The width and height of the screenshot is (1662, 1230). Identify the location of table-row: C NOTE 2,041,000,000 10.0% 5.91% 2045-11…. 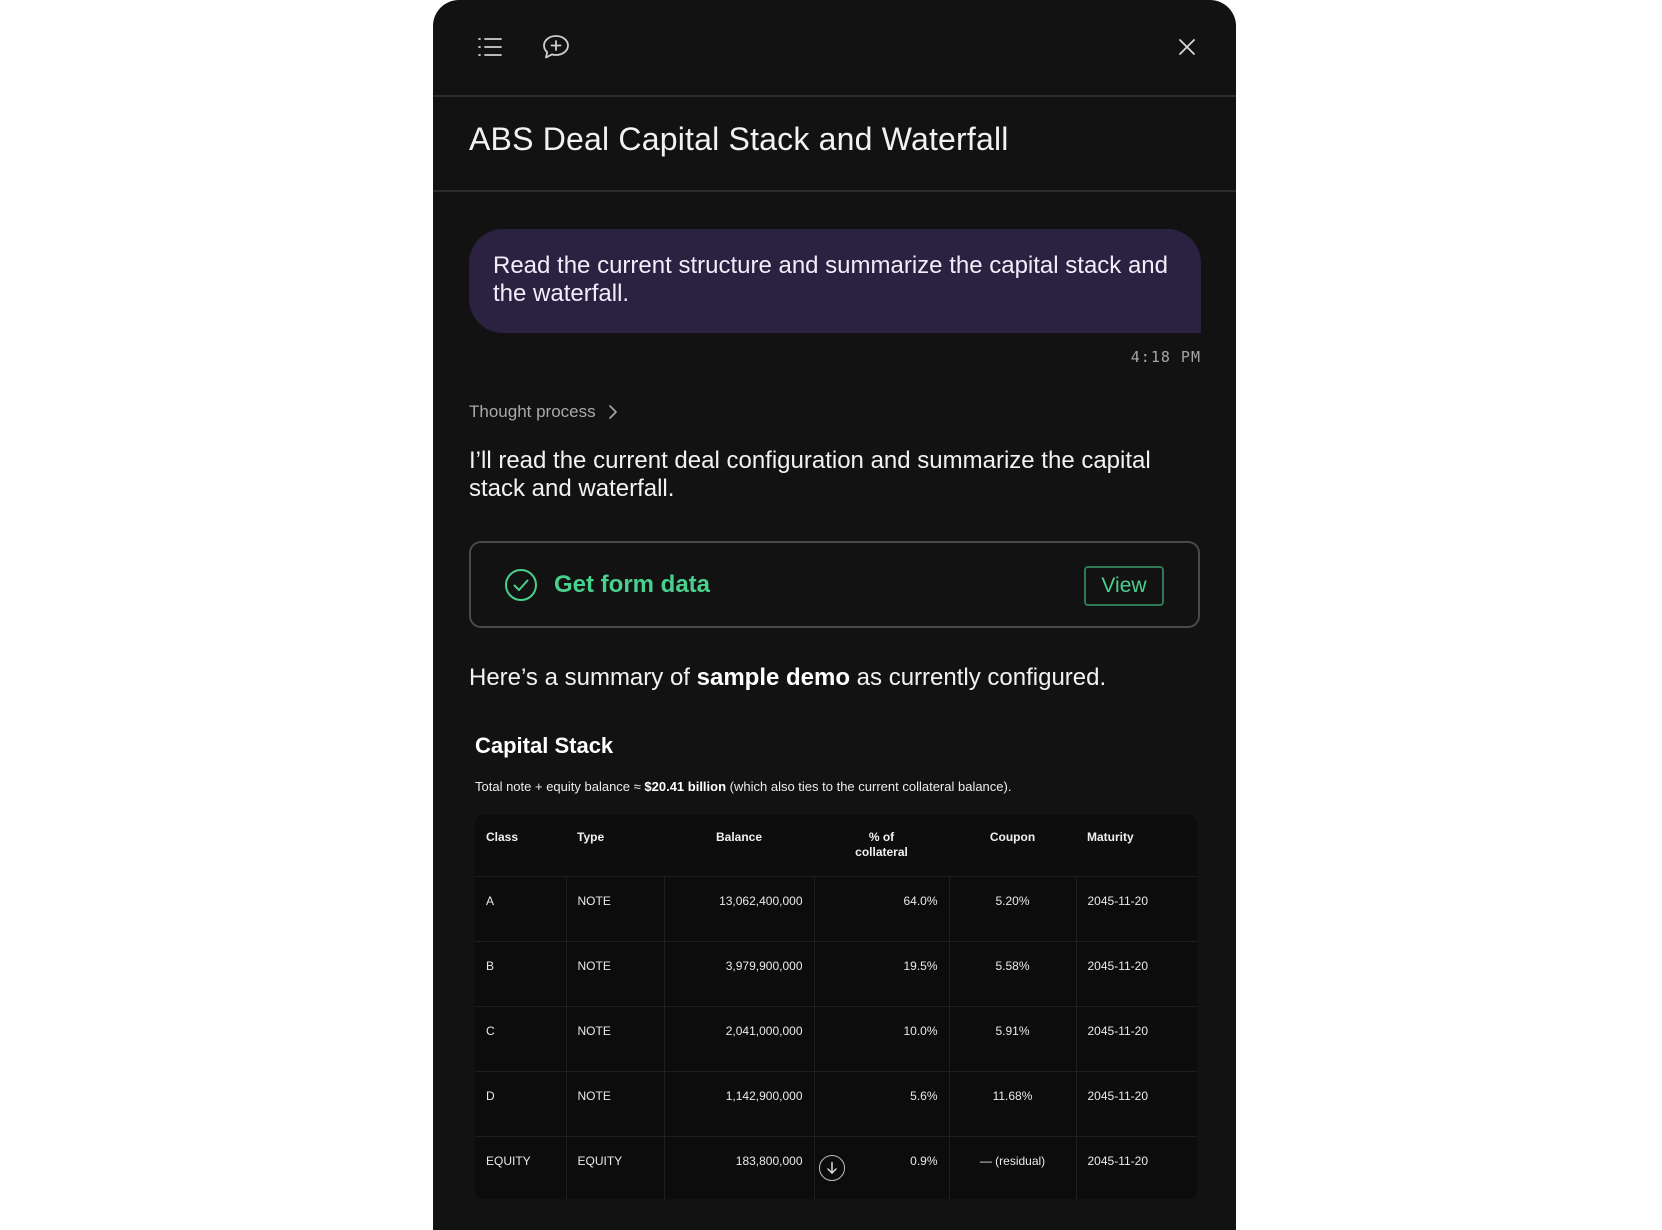
(836, 1038).